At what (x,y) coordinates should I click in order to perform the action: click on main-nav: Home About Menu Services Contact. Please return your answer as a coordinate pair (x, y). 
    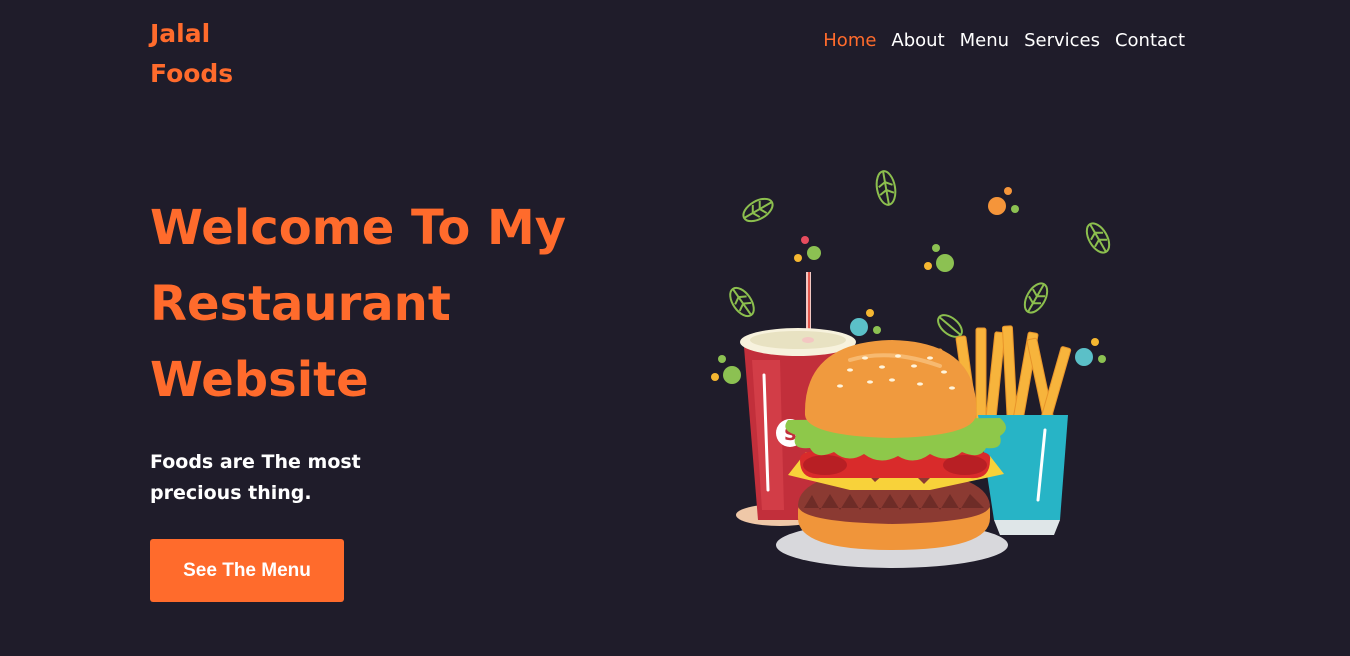
    Looking at the image, I should click on (1004, 40).